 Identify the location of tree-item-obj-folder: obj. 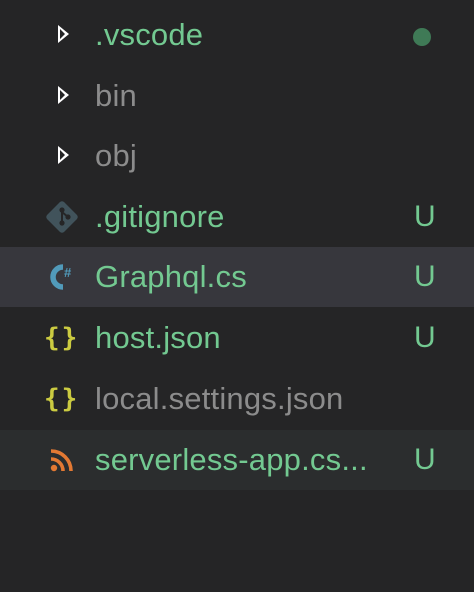
(237, 156).